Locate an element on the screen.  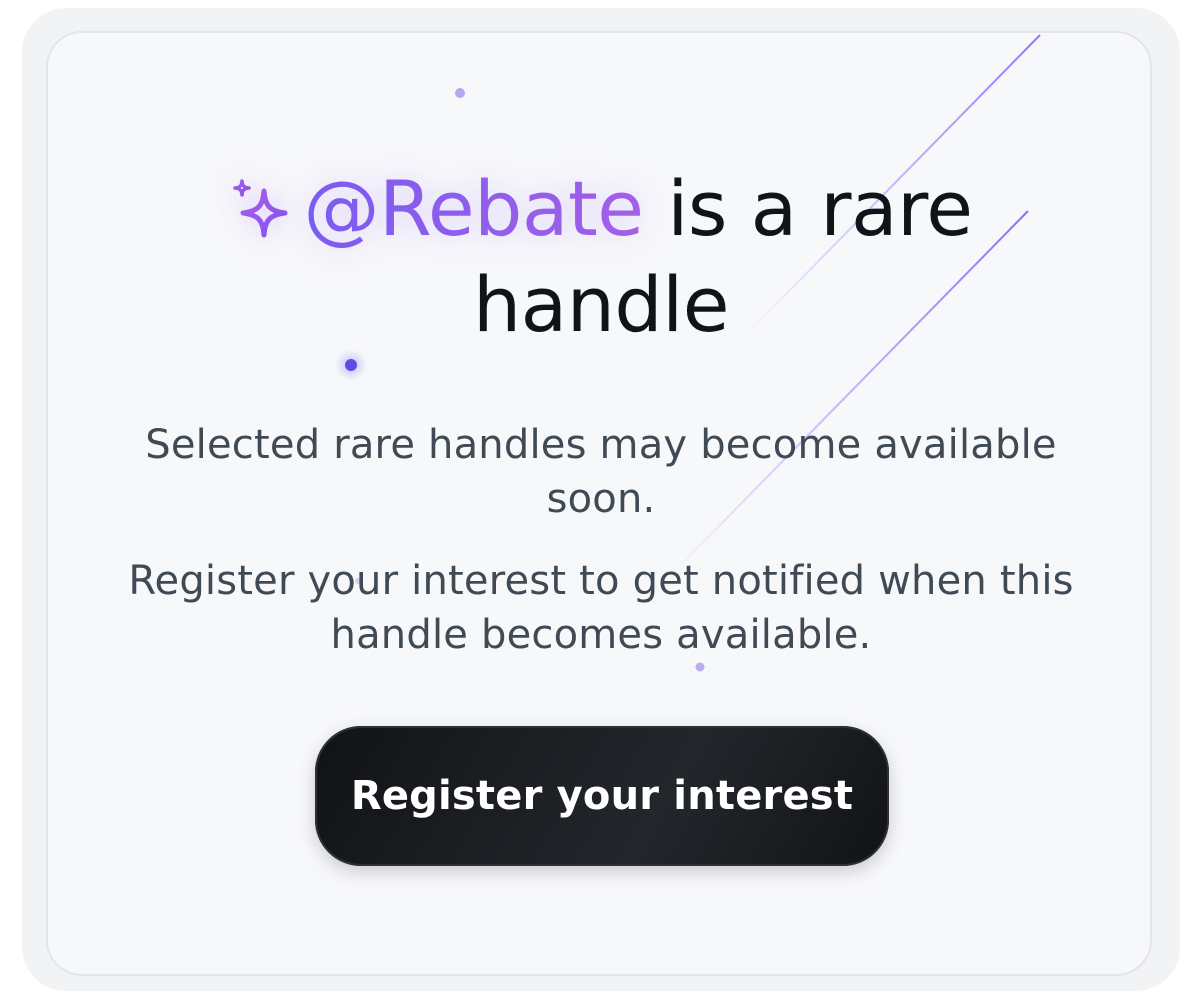
register-interest-label: Register your interest is located at coordinates (602, 796).